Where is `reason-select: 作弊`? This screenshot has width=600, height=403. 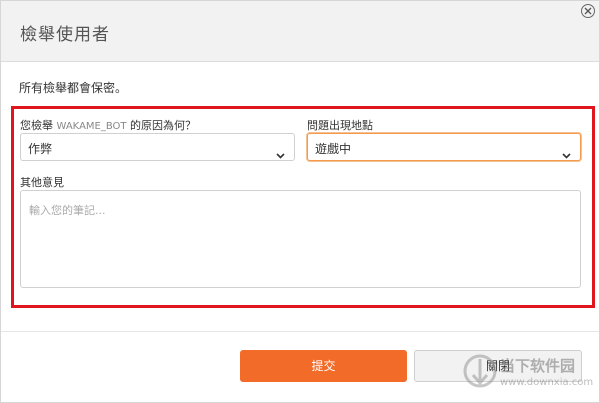 reason-select: 作弊 is located at coordinates (157, 147).